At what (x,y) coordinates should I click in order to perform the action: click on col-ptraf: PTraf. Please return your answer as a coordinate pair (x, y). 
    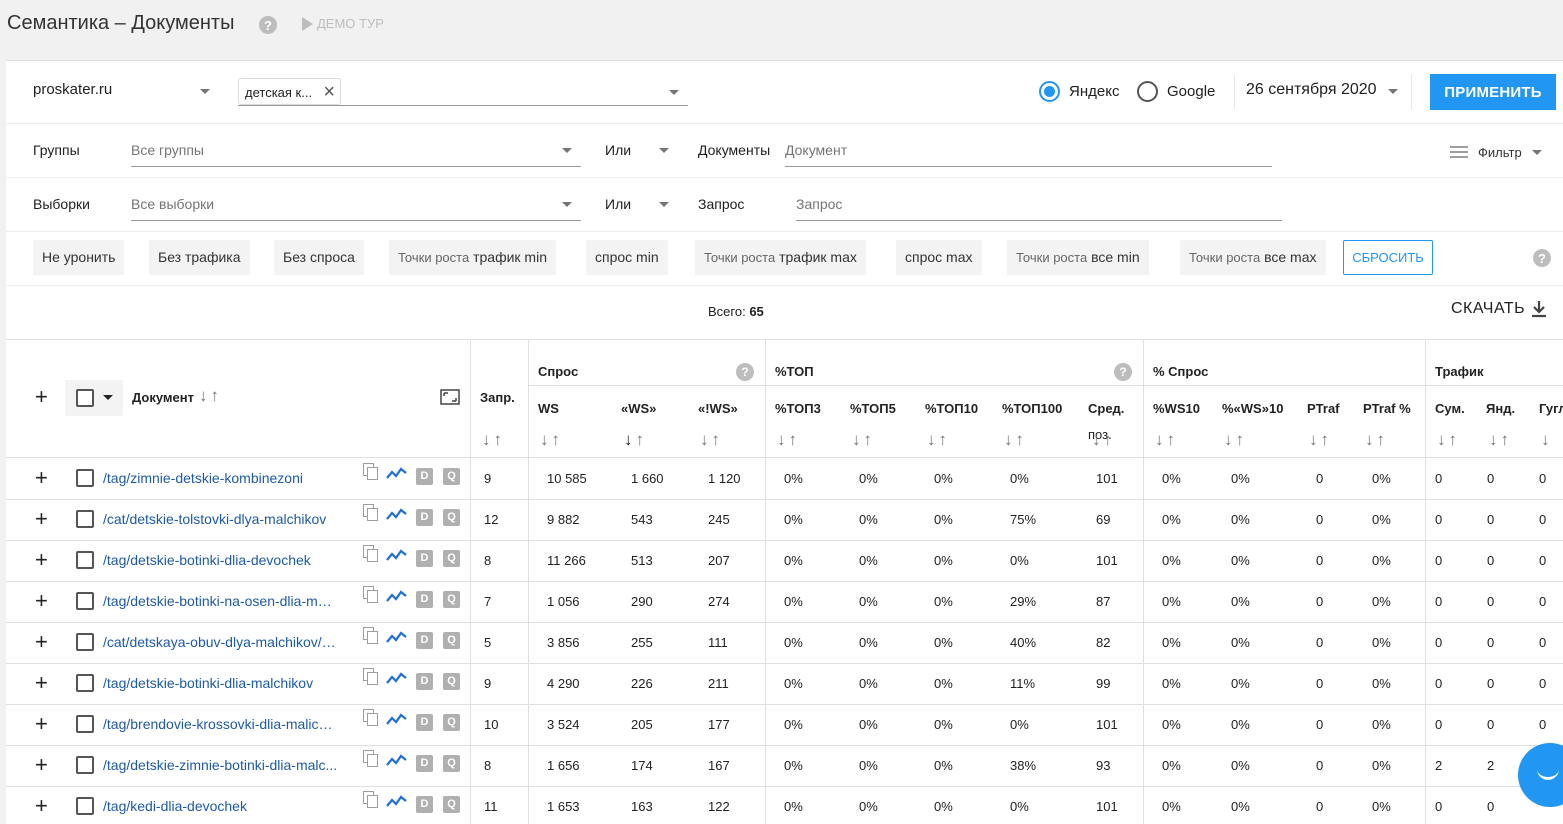
    Looking at the image, I should click on (1323, 408).